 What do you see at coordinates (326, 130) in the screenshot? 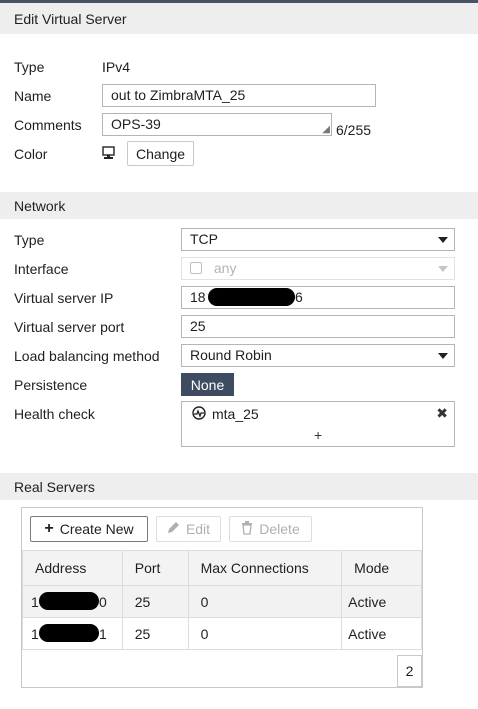
I see `resize-handle-icon: ◢` at bounding box center [326, 130].